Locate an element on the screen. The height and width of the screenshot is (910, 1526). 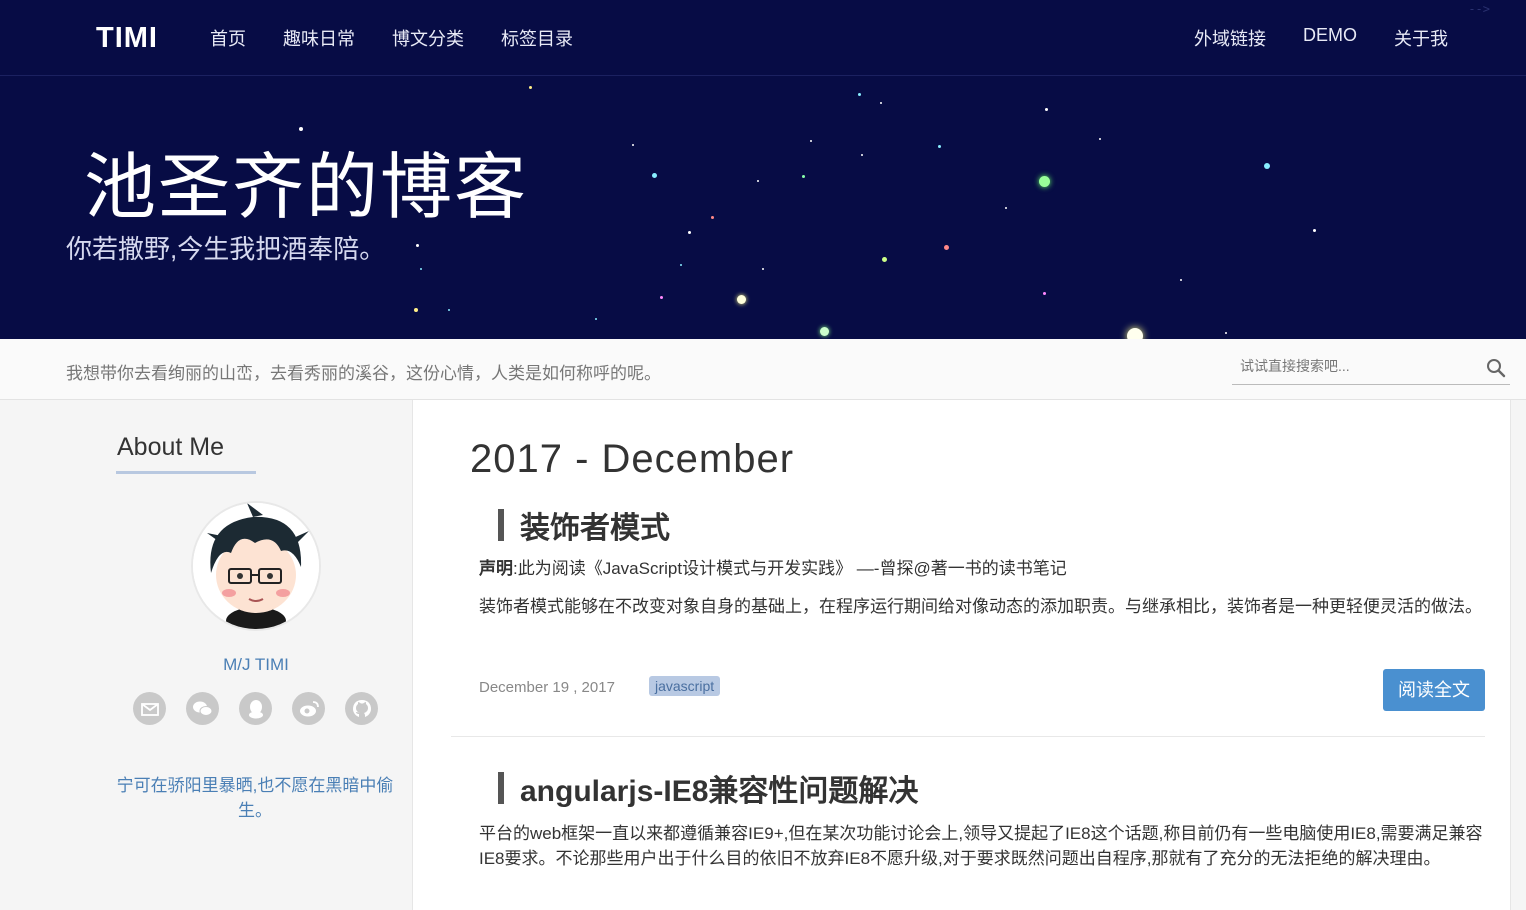
archive-month-heading: 2017 - December is located at coordinates (632, 459).